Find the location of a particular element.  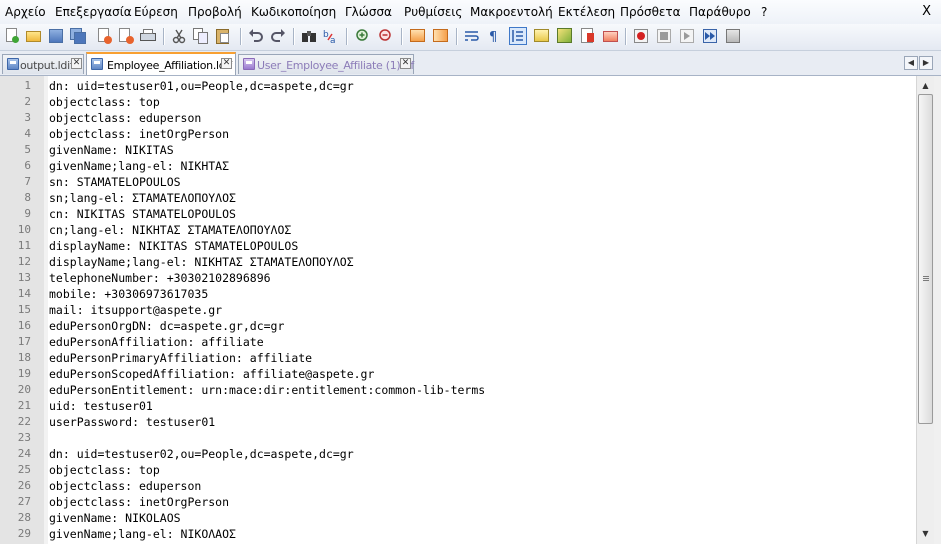

editor-line: 17 eduPersonAffiliation: affiliate is located at coordinates (457, 342).